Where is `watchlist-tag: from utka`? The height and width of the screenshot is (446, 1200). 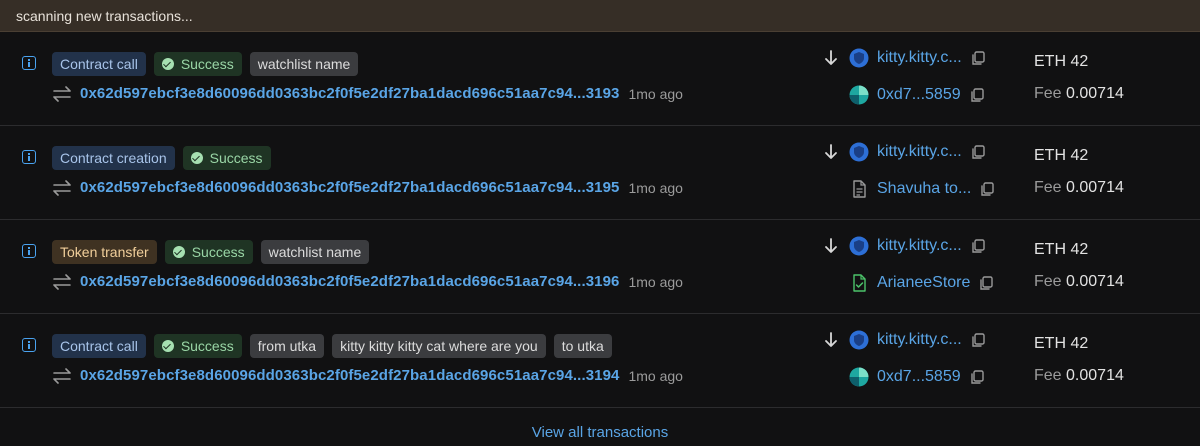 watchlist-tag: from utka is located at coordinates (287, 346).